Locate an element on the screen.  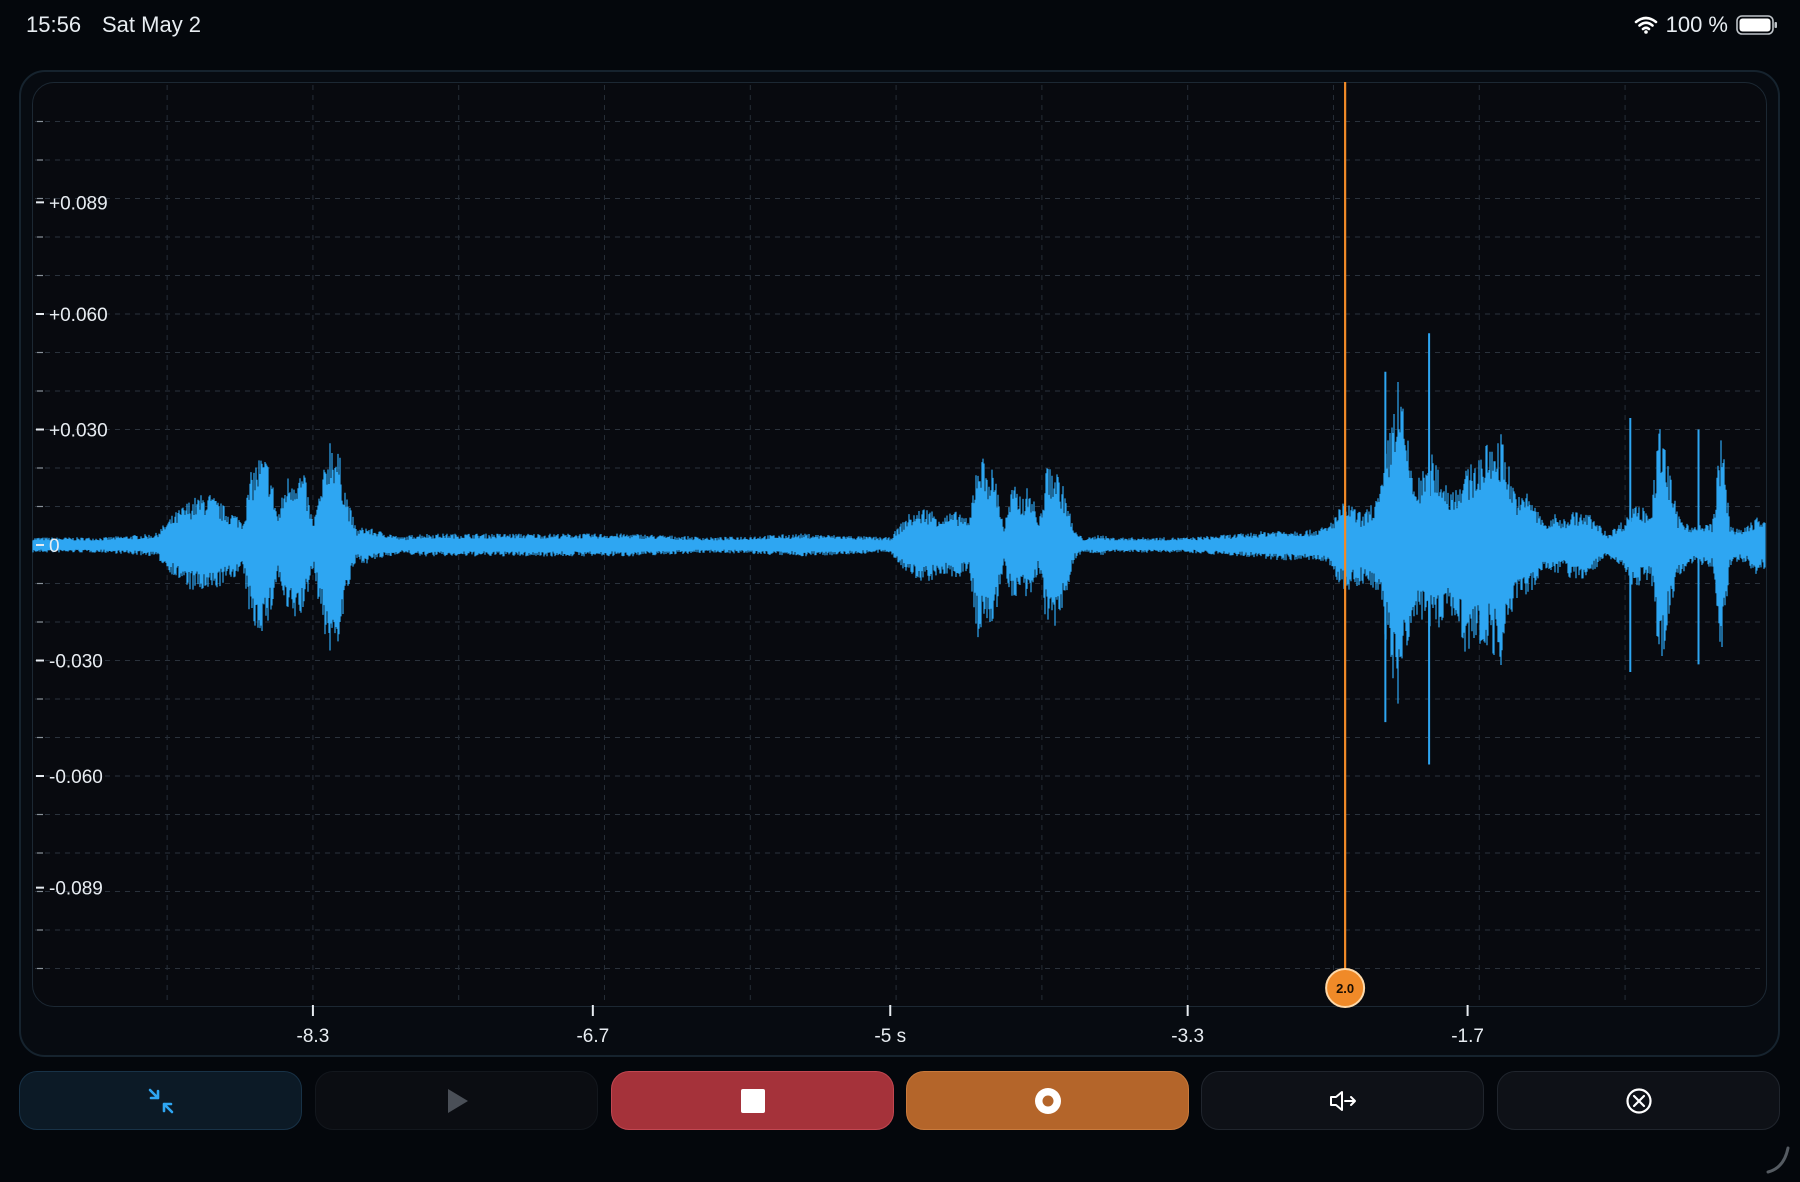
collapse-button is located at coordinates (160, 1100).